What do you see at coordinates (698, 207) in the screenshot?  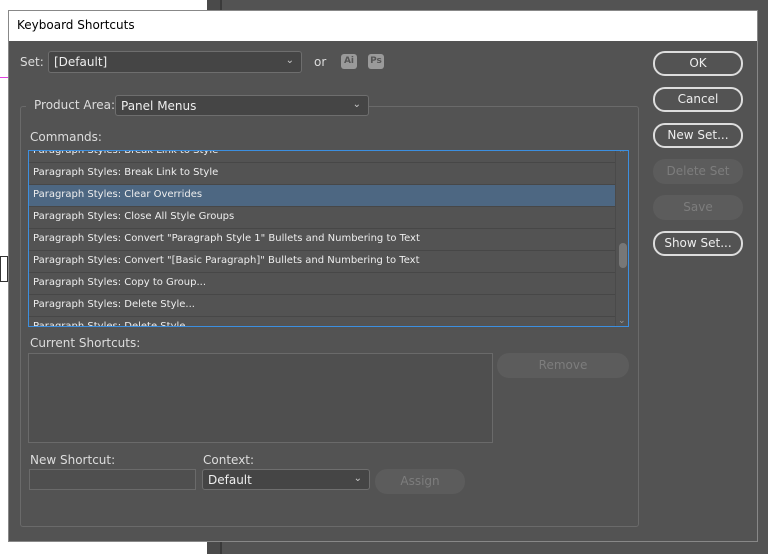 I see `save-button: Save` at bounding box center [698, 207].